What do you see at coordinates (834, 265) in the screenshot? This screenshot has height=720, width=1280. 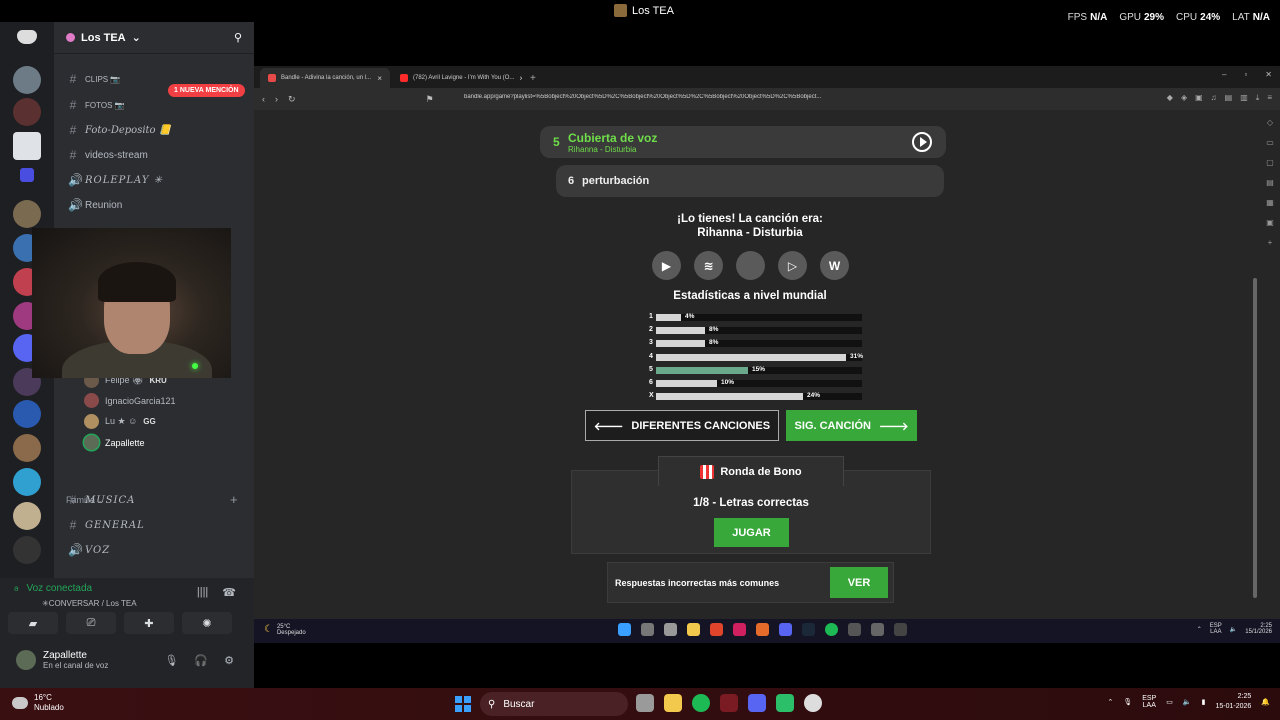 I see `wikipedia-icon: W` at bounding box center [834, 265].